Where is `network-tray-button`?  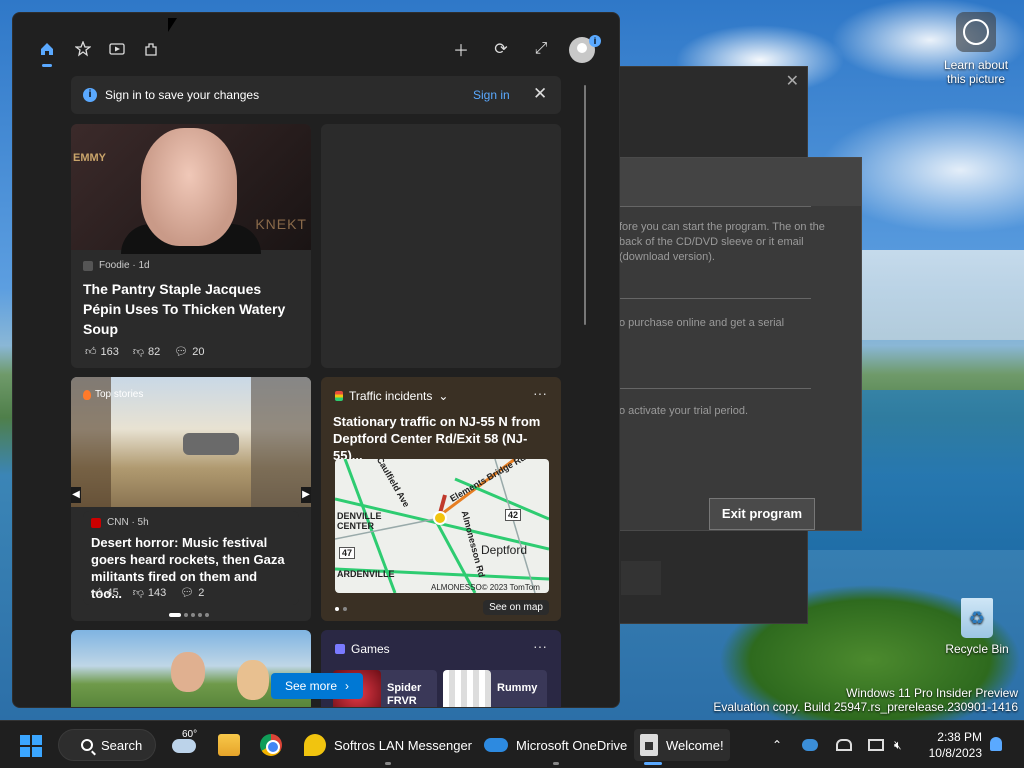
network-tray-button is located at coordinates (844, 745).